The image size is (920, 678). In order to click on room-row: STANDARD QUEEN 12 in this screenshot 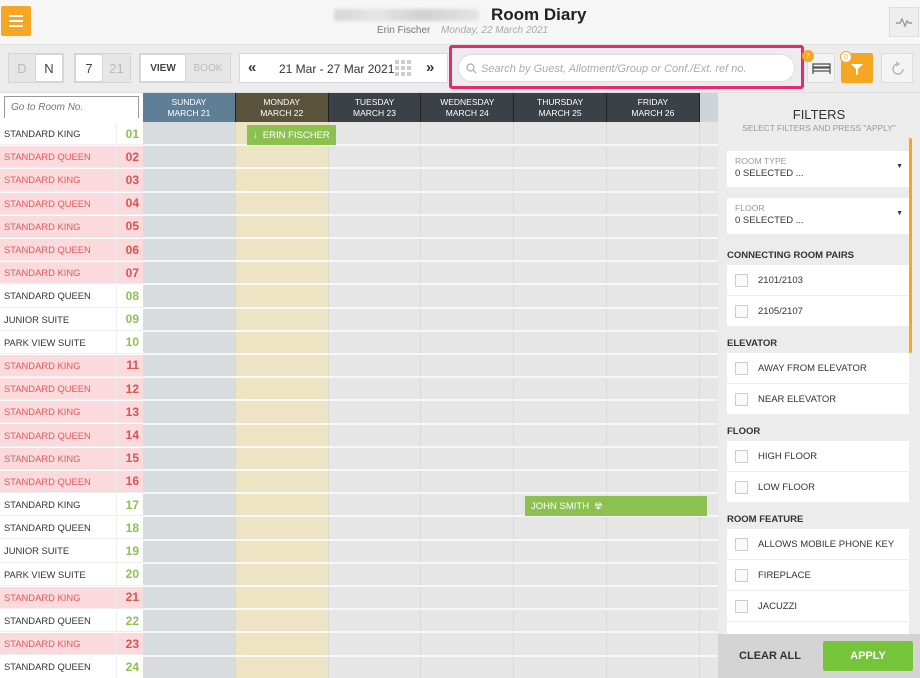, I will do `click(71, 390)`.